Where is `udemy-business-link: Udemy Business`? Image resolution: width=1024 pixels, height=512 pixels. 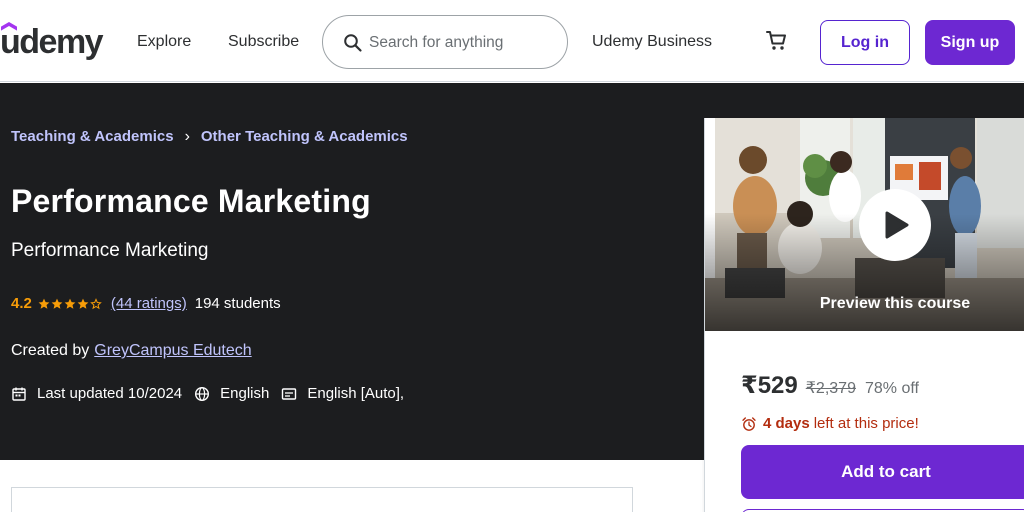
udemy-business-link: Udemy Business is located at coordinates (652, 42).